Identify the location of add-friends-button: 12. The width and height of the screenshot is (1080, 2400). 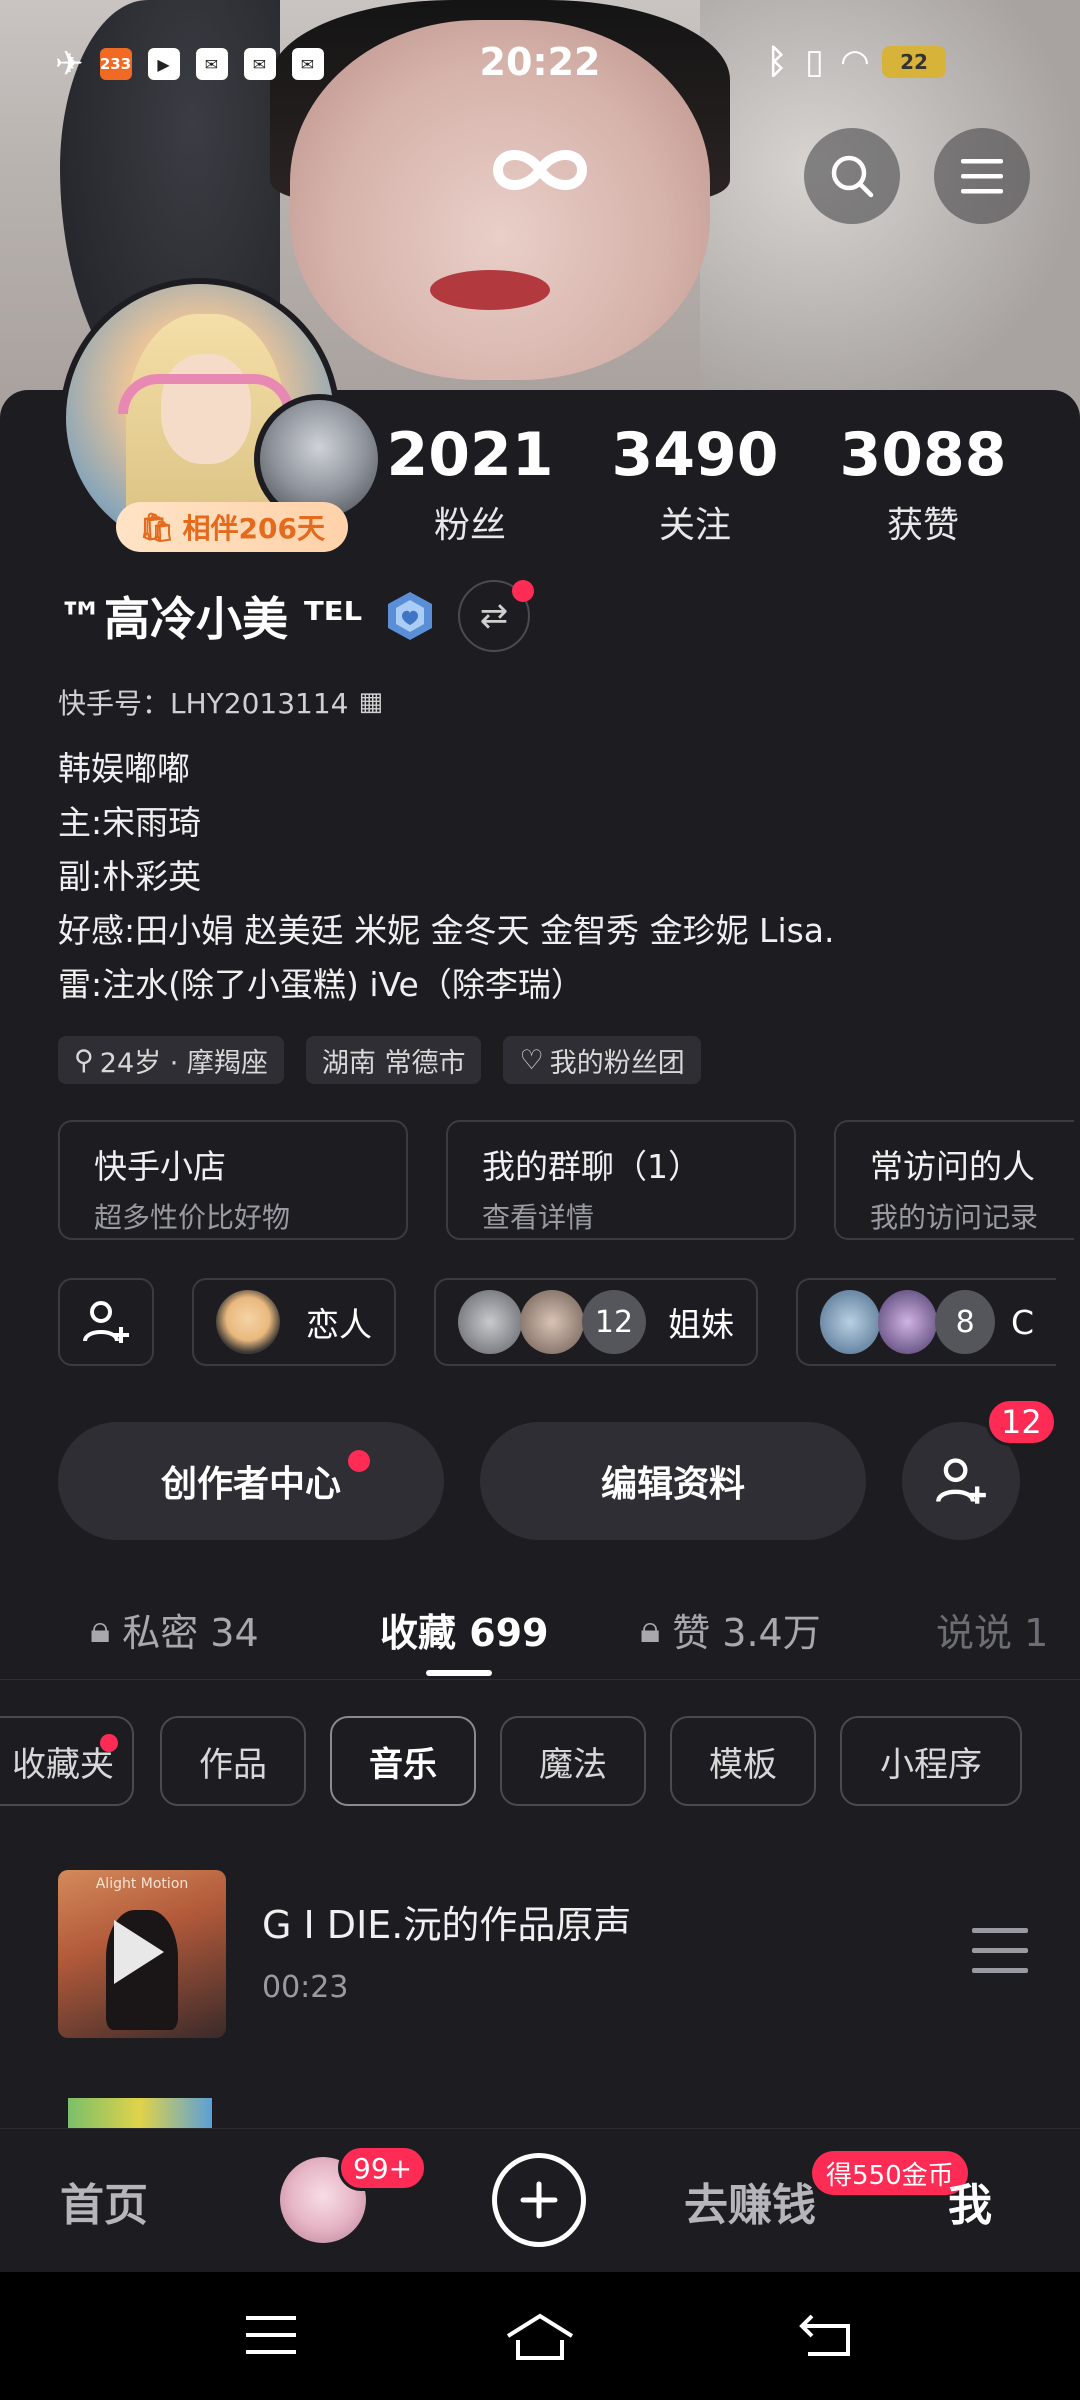
(979, 1469).